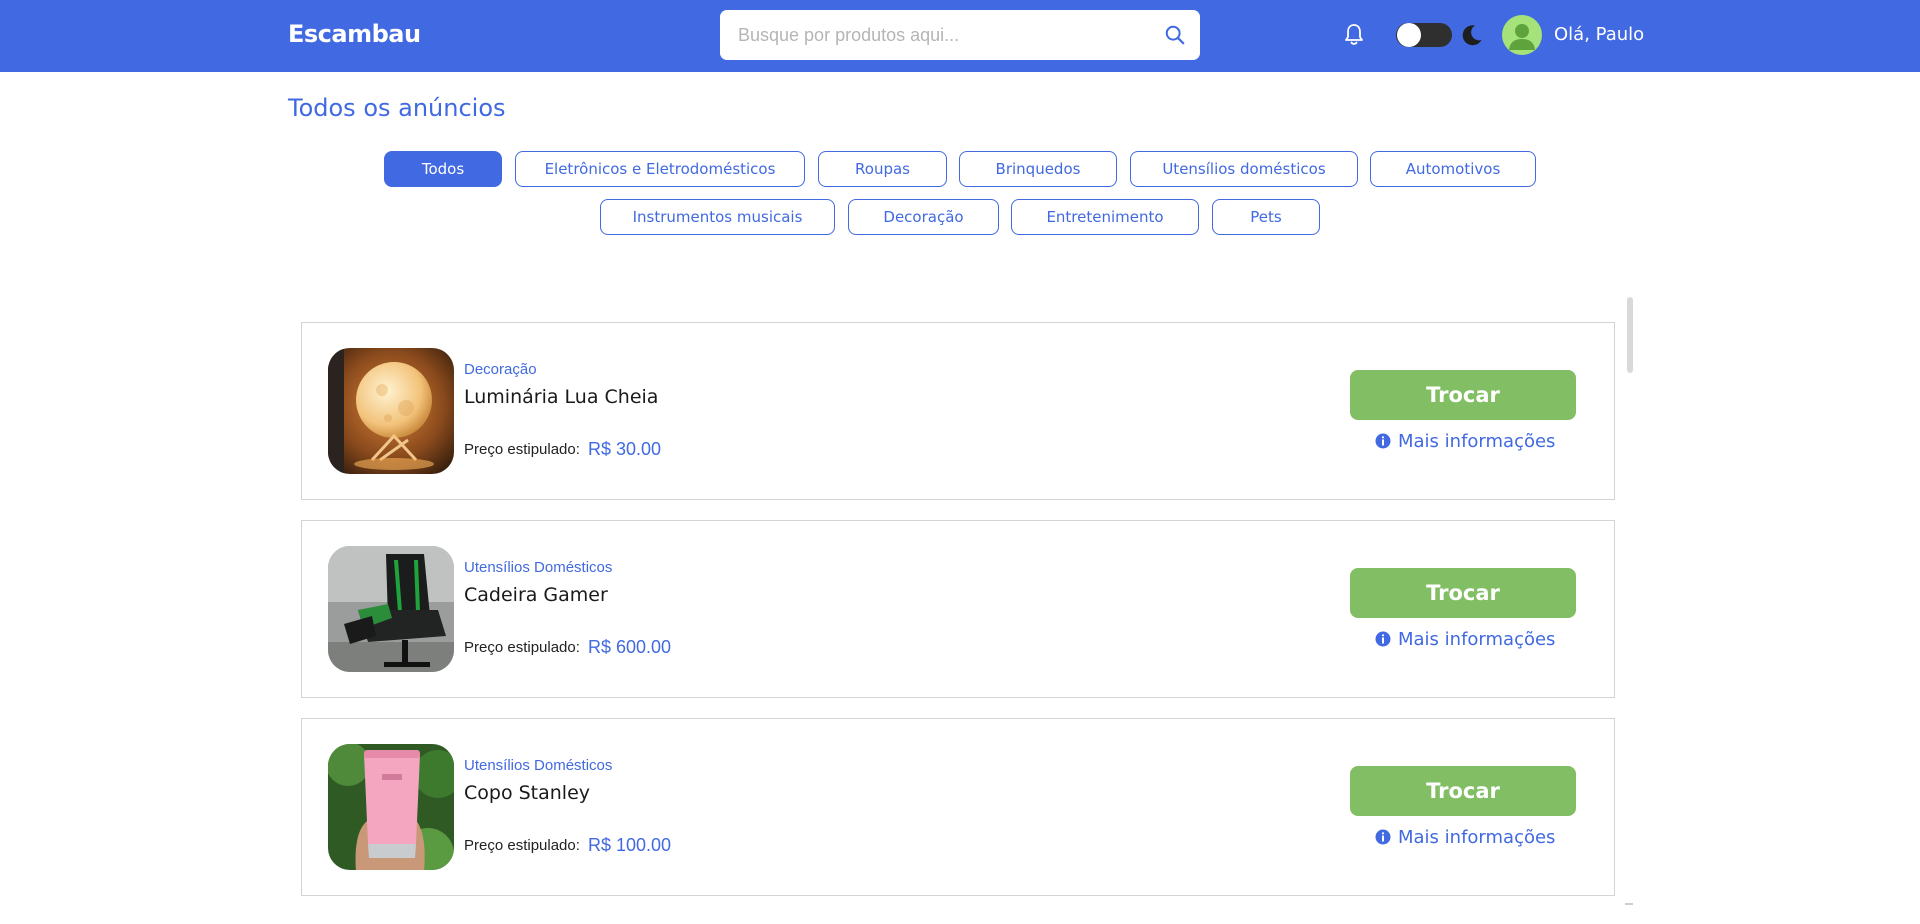 This screenshot has height=924, width=1920. I want to click on listing-title: Cadeira Gamer, so click(536, 595).